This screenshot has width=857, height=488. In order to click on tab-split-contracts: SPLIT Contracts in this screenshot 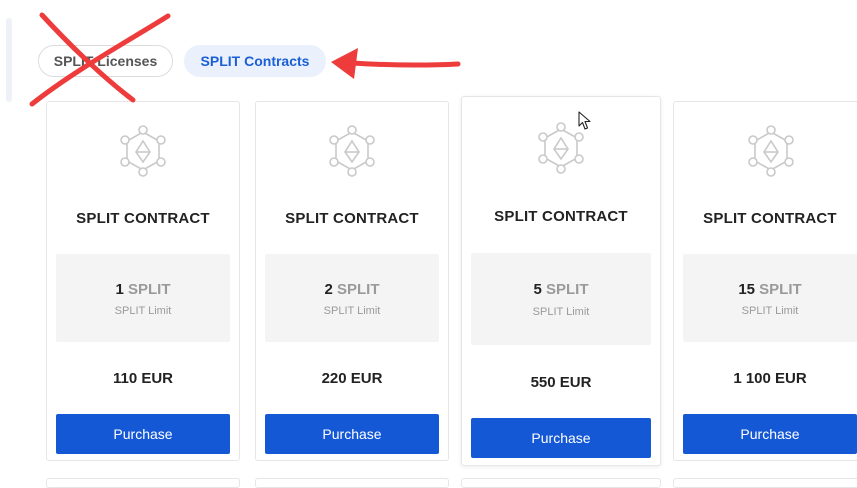, I will do `click(255, 61)`.